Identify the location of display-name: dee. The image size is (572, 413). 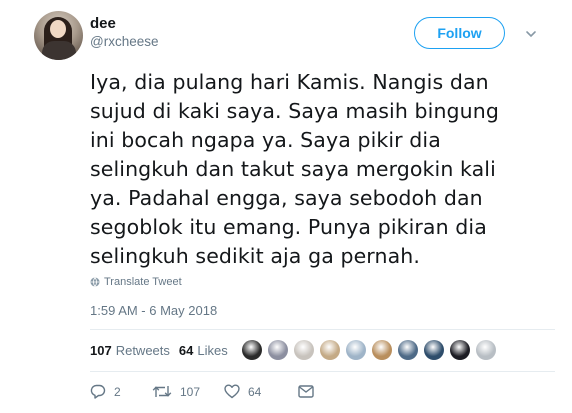
(103, 23).